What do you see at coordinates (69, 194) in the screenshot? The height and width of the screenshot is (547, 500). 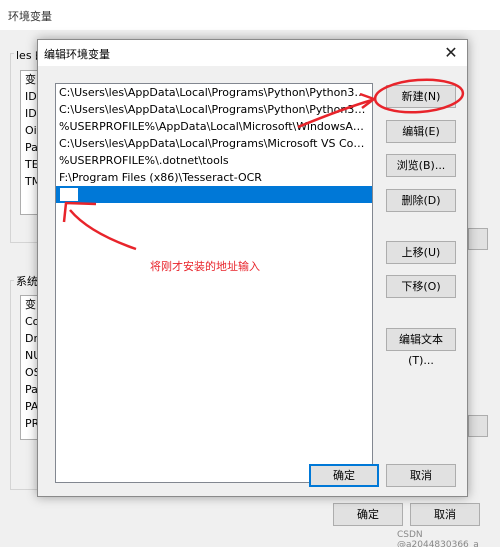 I see `path-edit-input` at bounding box center [69, 194].